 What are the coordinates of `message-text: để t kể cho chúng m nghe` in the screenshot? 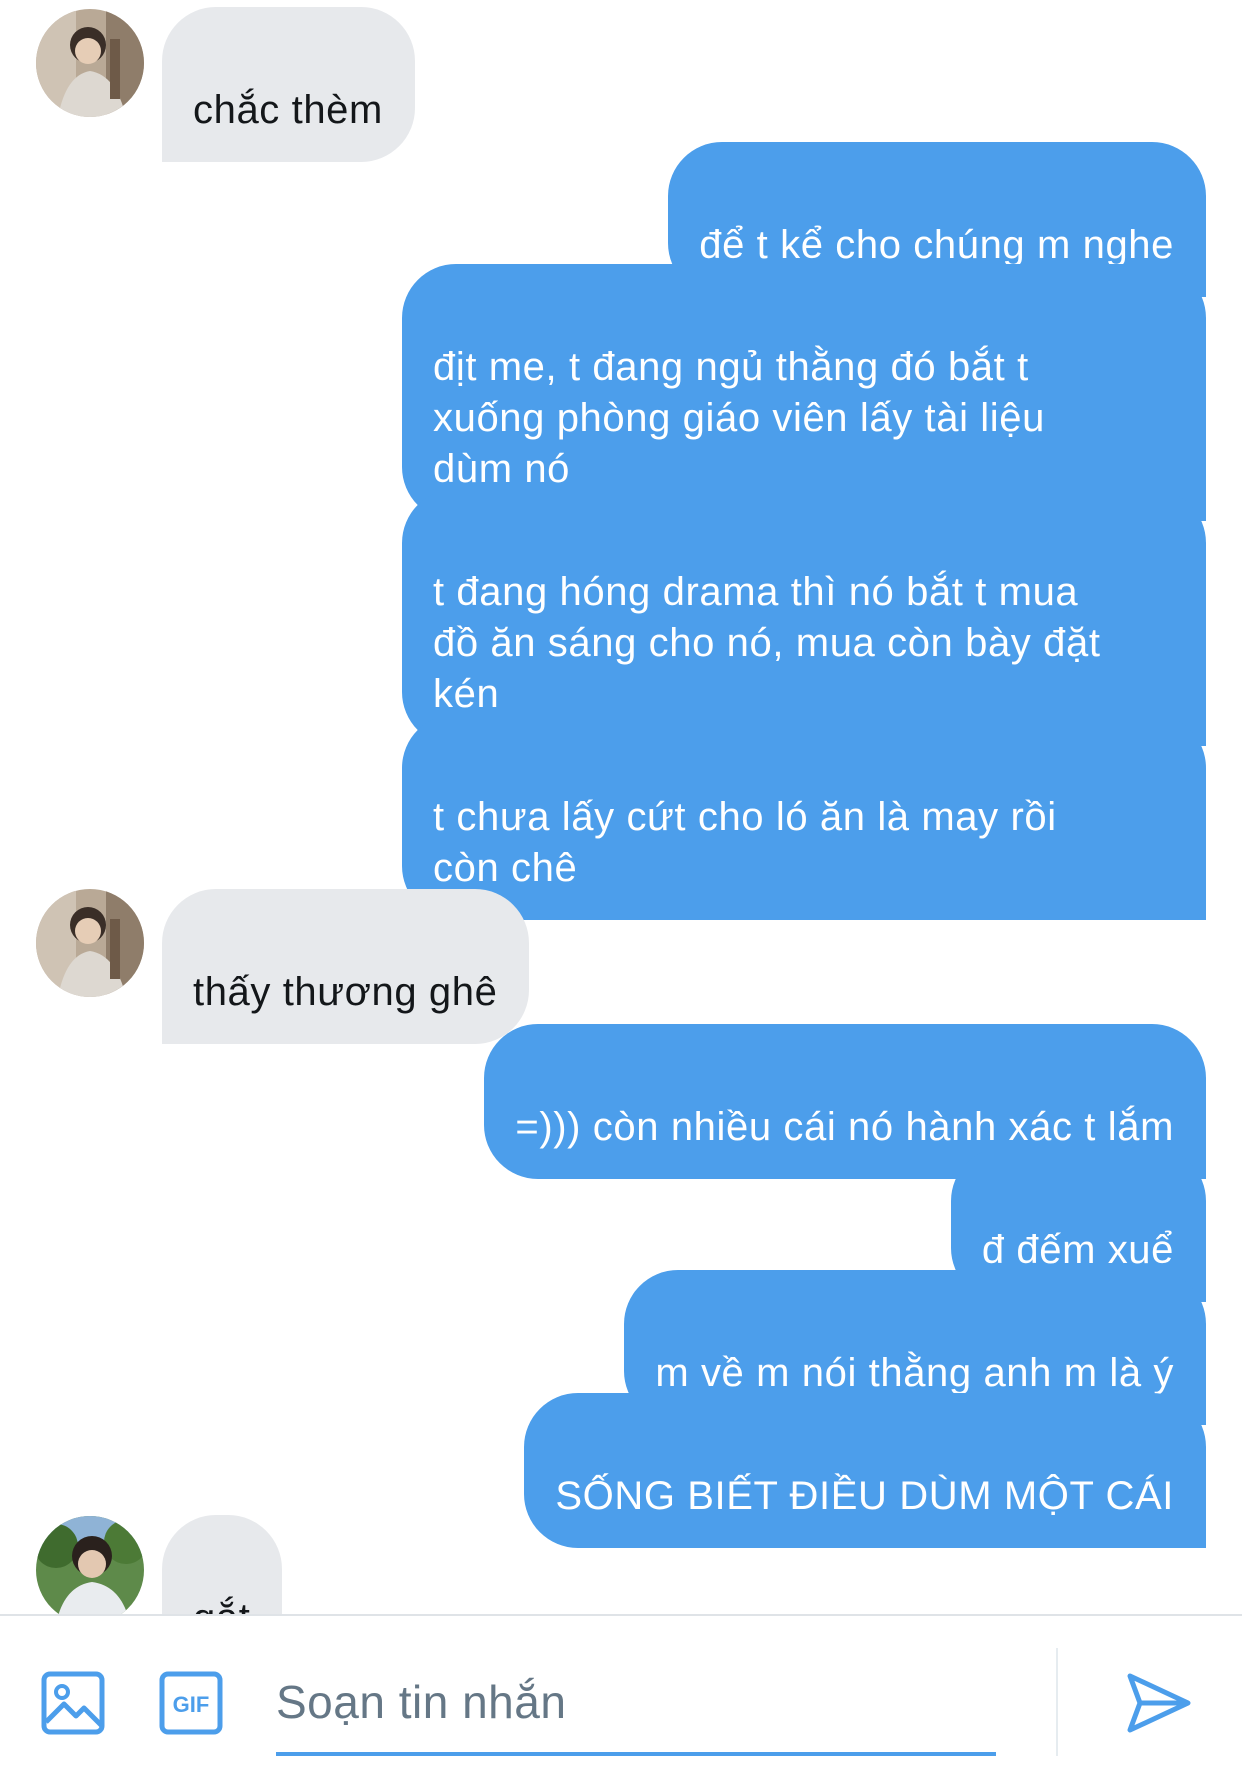 It's located at (936, 245).